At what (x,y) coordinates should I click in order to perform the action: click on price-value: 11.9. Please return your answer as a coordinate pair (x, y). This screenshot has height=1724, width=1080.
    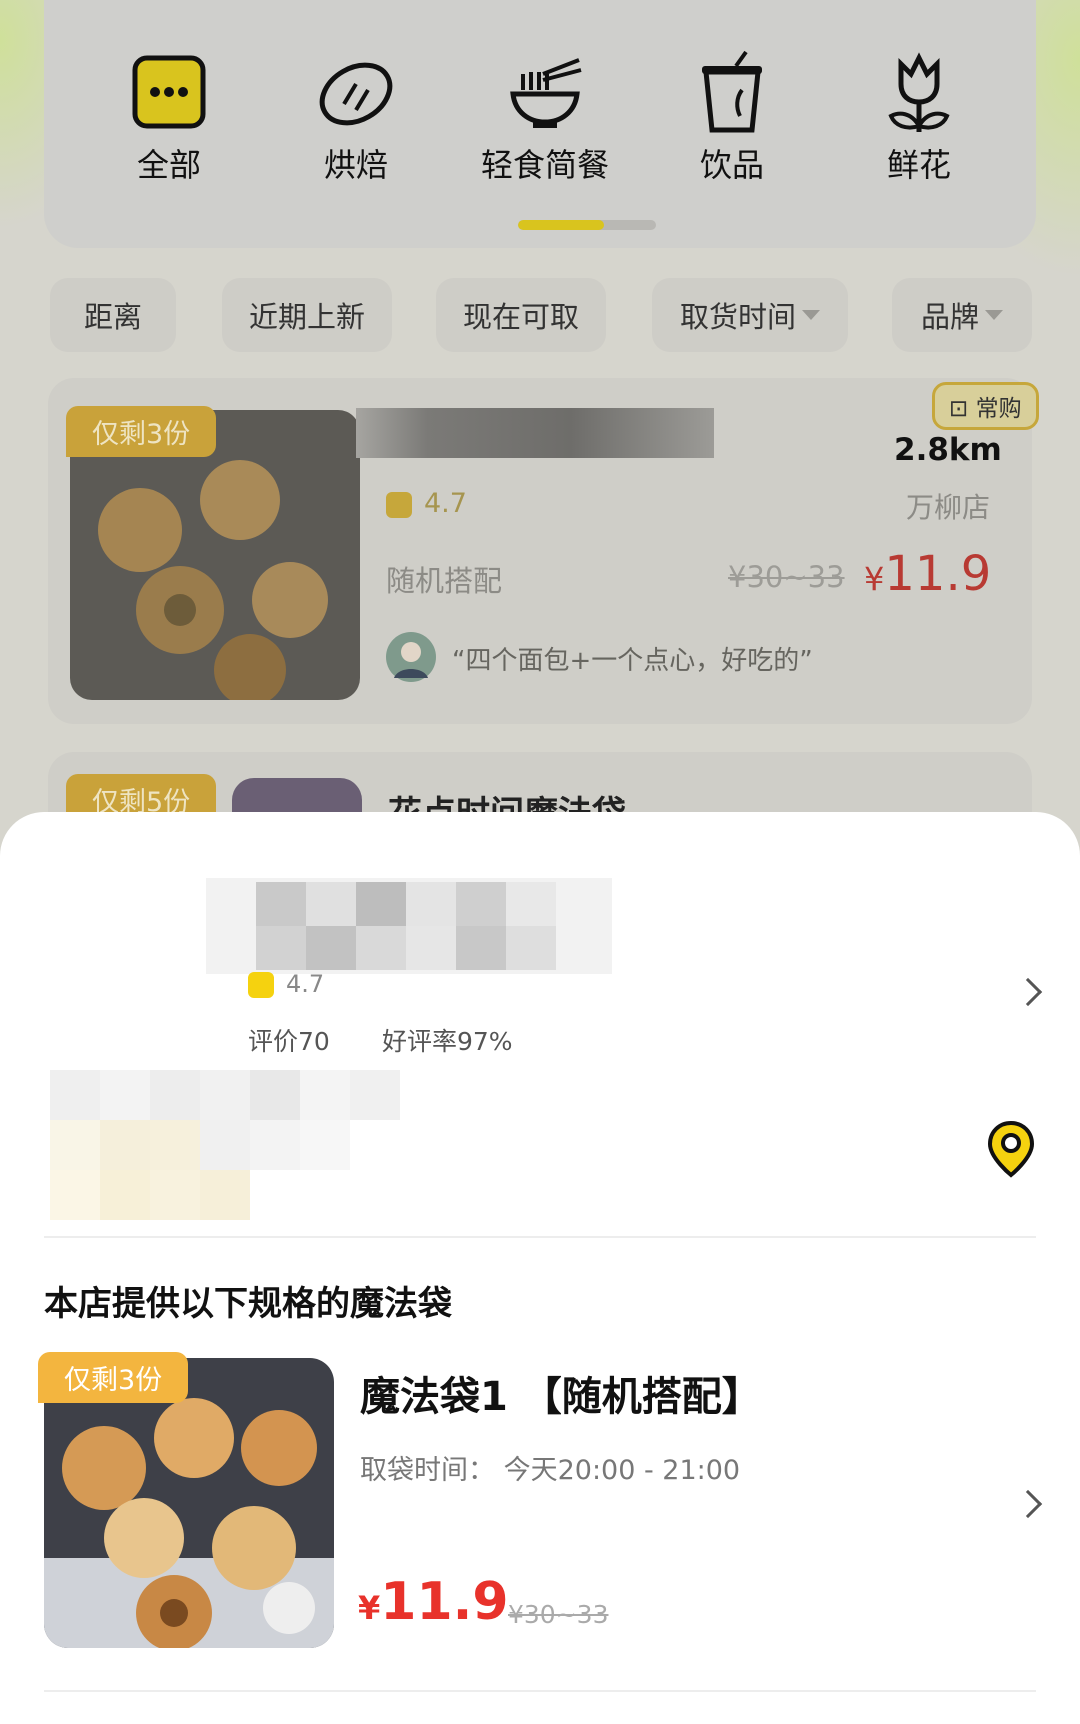
    Looking at the image, I should click on (444, 1602).